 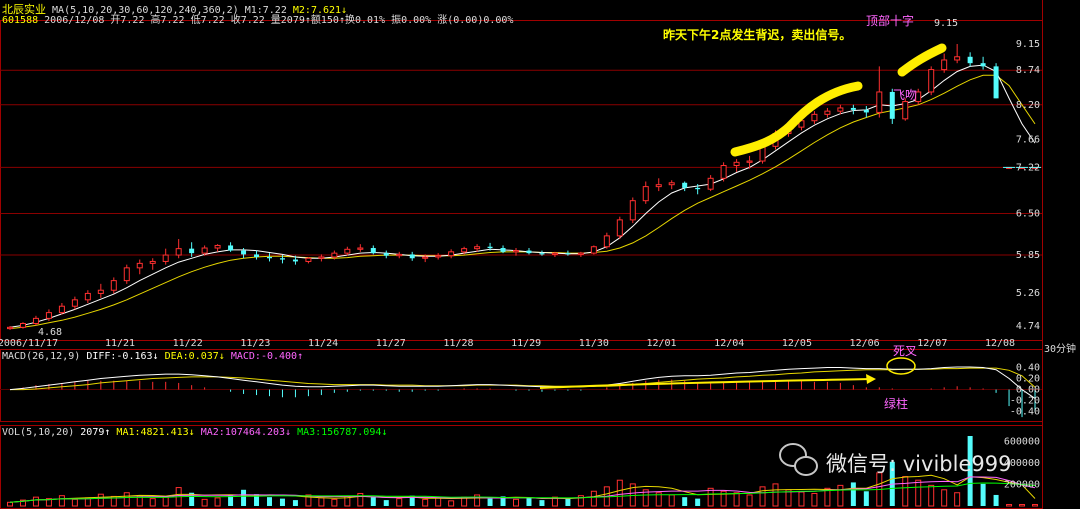 I want to click on green-bar-annotation: 绿柱, so click(x=896, y=404).